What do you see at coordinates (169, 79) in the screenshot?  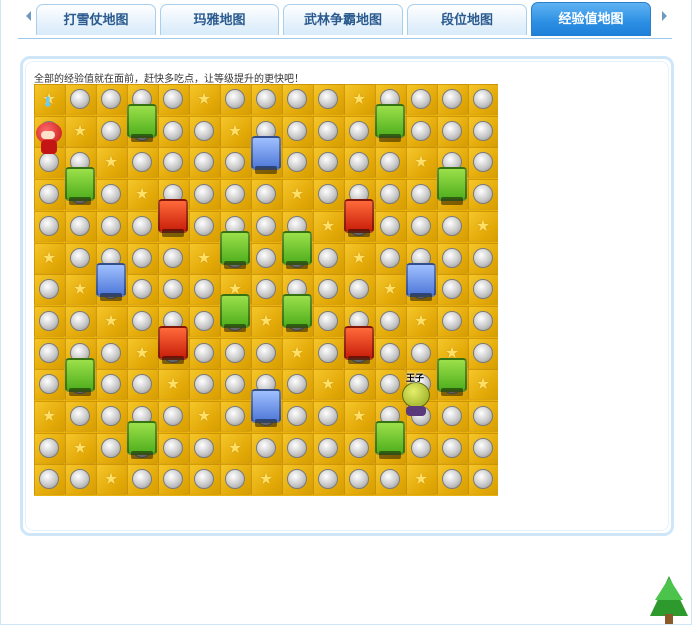 I see `map-description: 全部的经验值就在面前，赶快多吃点，让等级提升的更快吧！` at bounding box center [169, 79].